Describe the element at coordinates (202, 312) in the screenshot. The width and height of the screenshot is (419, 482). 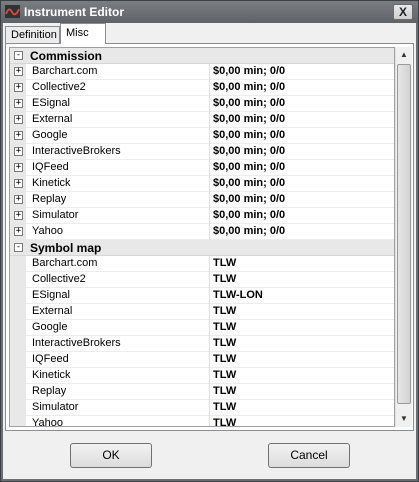
I see `property-row: External TLW` at that location.